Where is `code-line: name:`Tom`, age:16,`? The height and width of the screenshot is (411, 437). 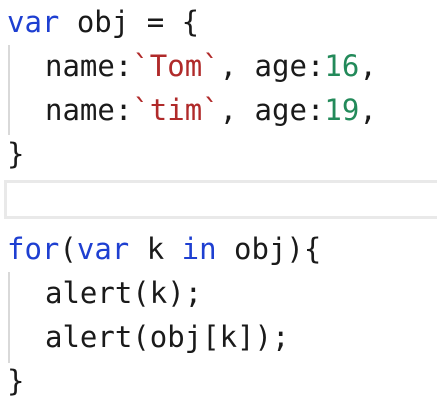
code-line: name:`Tom`, age:16, is located at coordinates (211, 66).